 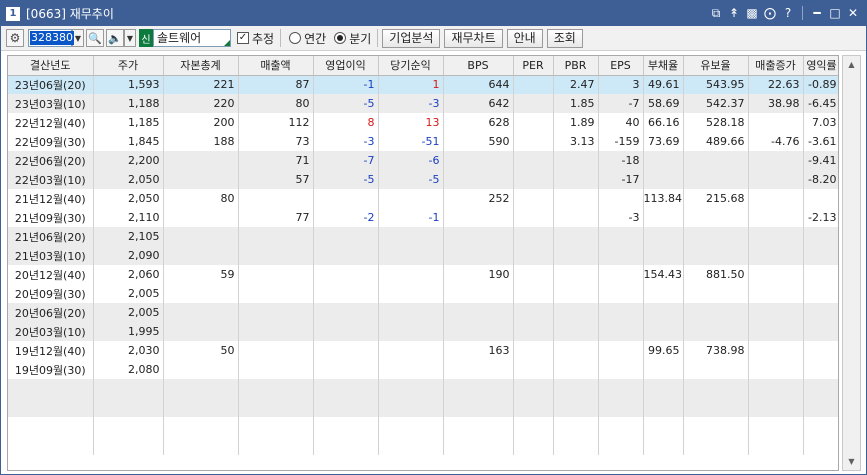 I want to click on column-header: 주가, so click(x=128, y=66).